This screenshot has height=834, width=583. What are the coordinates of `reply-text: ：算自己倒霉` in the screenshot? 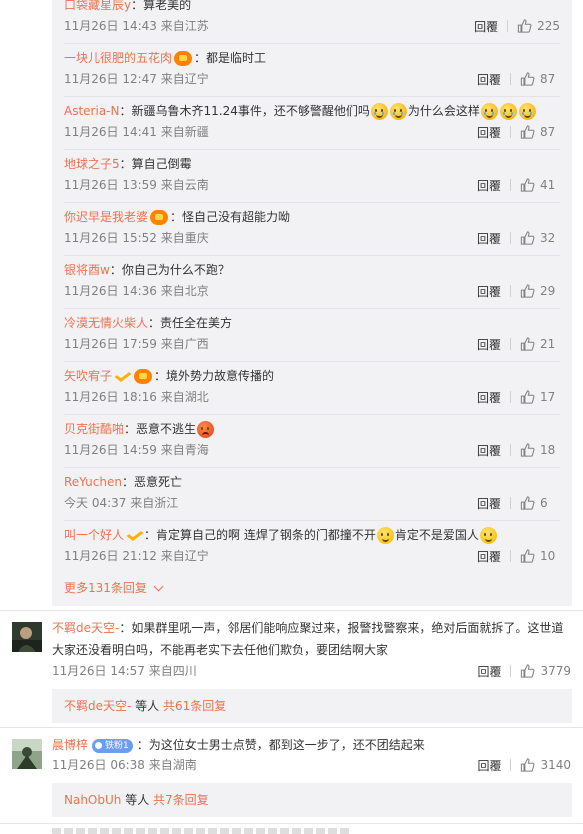 It's located at (155, 164).